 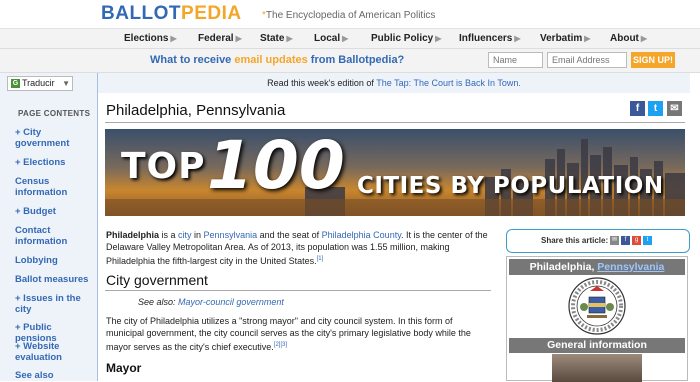 What do you see at coordinates (637, 108) in the screenshot?
I see `facebook-icon: f` at bounding box center [637, 108].